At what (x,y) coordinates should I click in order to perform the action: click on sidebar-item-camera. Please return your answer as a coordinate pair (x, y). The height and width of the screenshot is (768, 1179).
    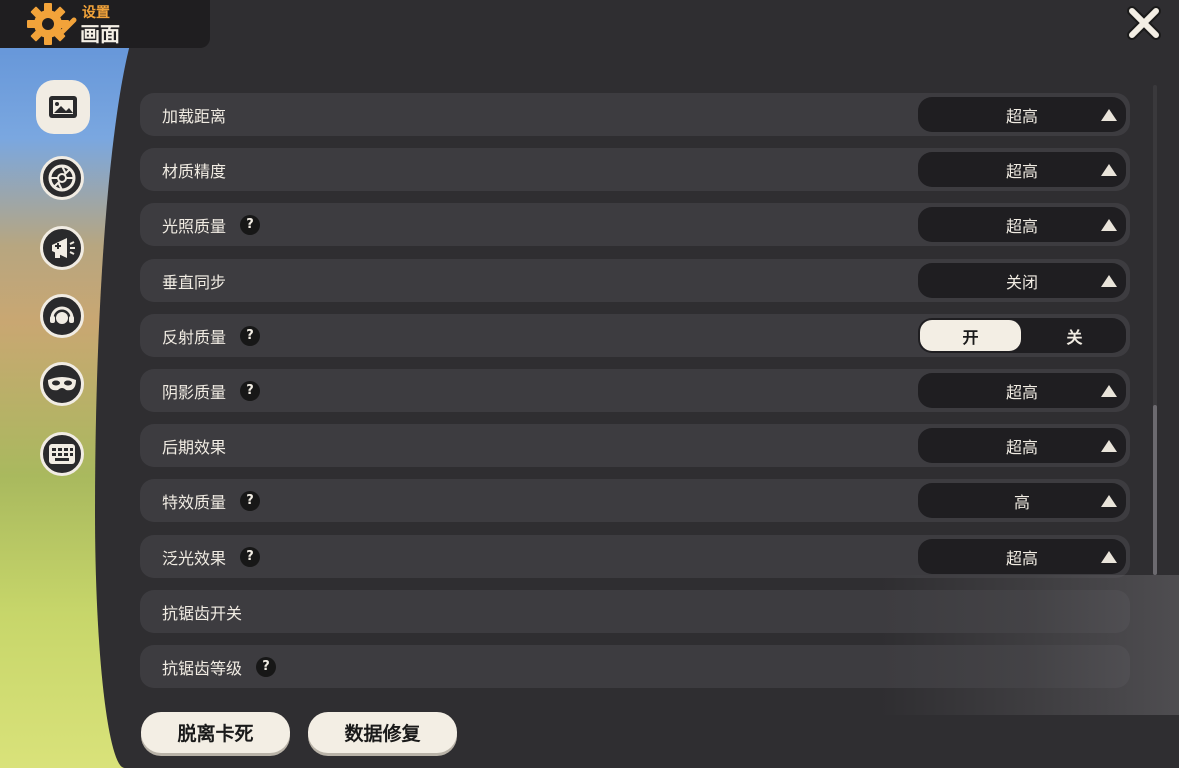
    Looking at the image, I should click on (62, 178).